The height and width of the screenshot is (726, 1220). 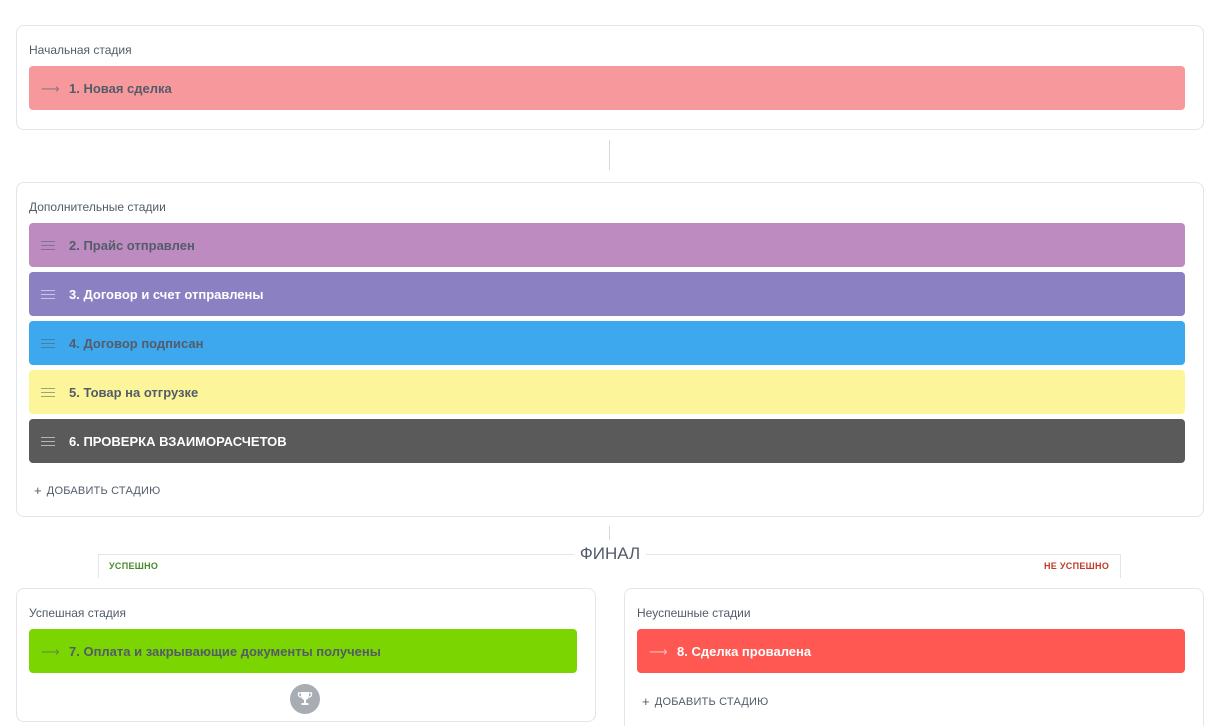 I want to click on stage-price-sent: 2. Прайс отправлен, so click(x=607, y=245).